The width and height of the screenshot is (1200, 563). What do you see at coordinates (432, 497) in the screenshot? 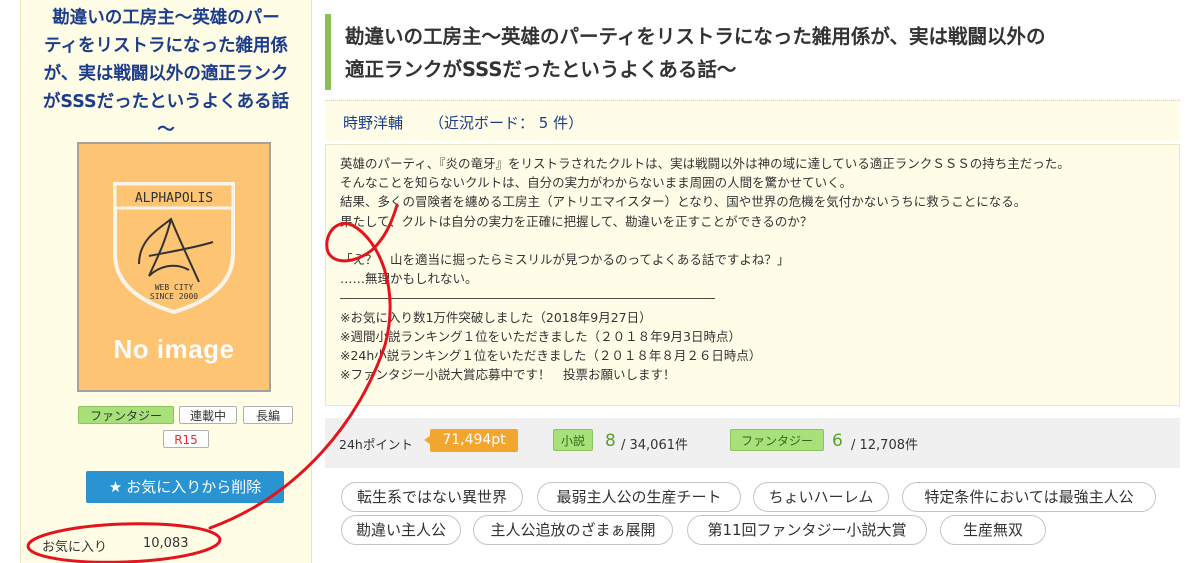
I see `keyword-tag: 転生系ではない異世界` at bounding box center [432, 497].